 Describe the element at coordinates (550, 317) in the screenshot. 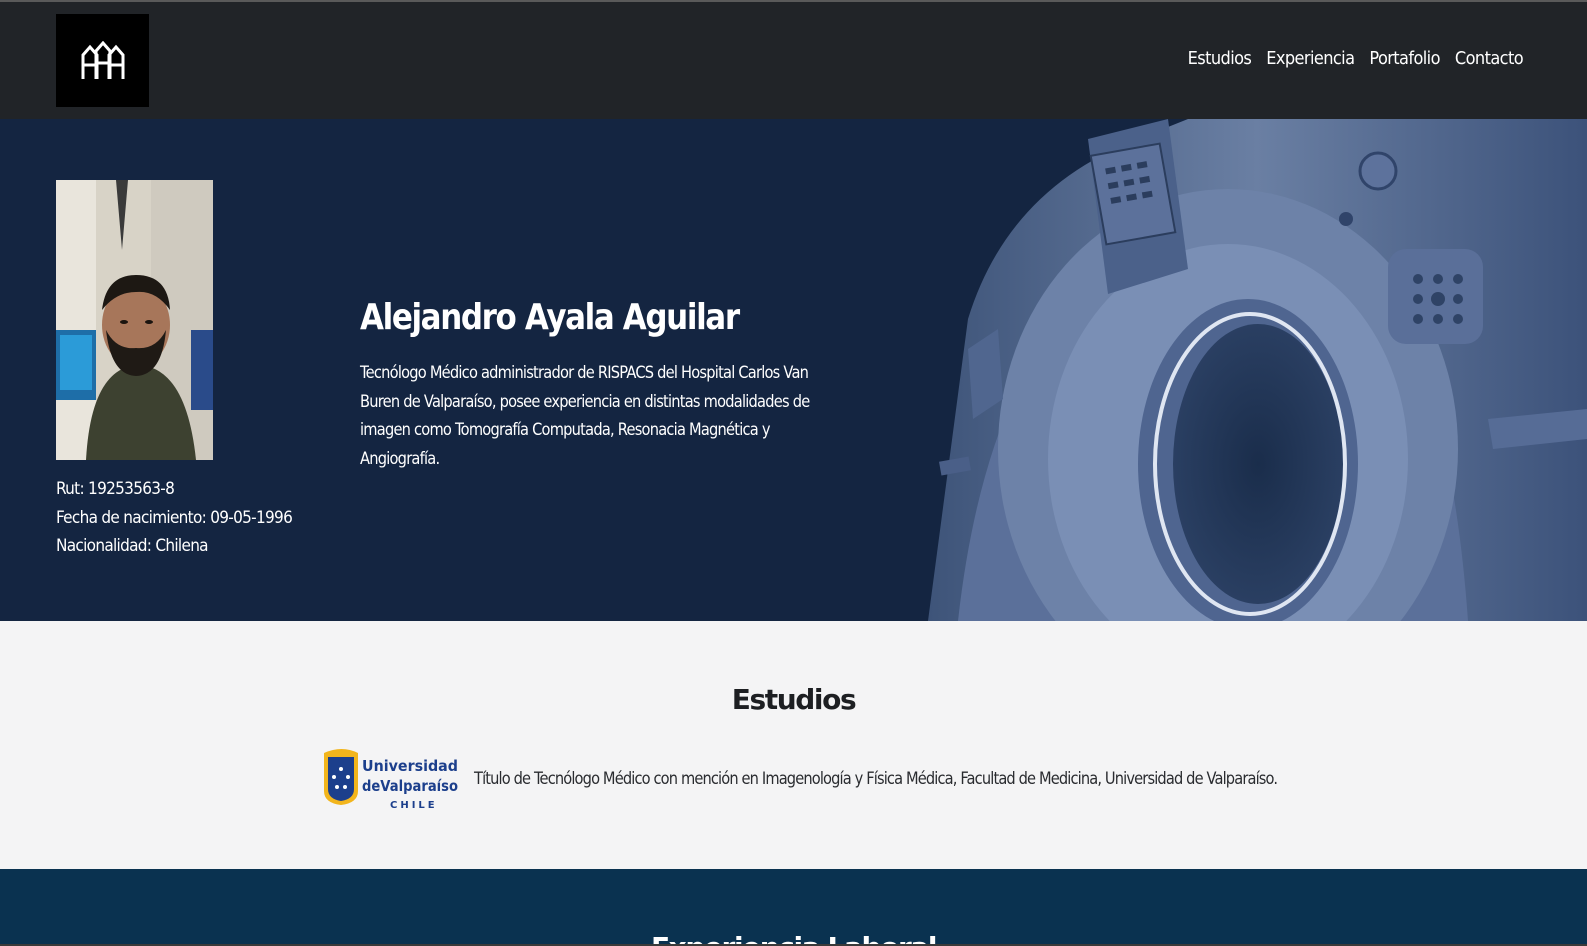

I see `hero-name: Alejandro Ayala Aguilar` at that location.